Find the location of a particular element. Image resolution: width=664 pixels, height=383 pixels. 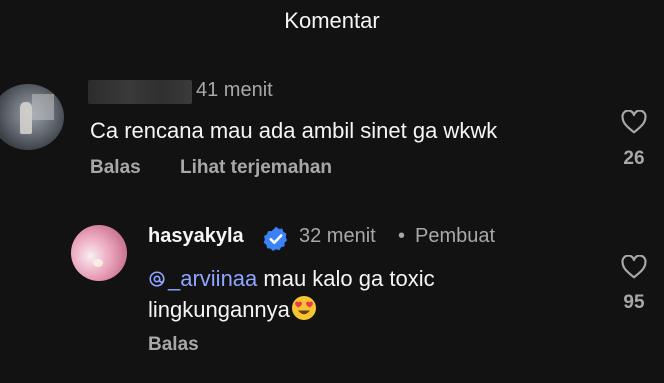

comment-time: 41 menit is located at coordinates (234, 90).